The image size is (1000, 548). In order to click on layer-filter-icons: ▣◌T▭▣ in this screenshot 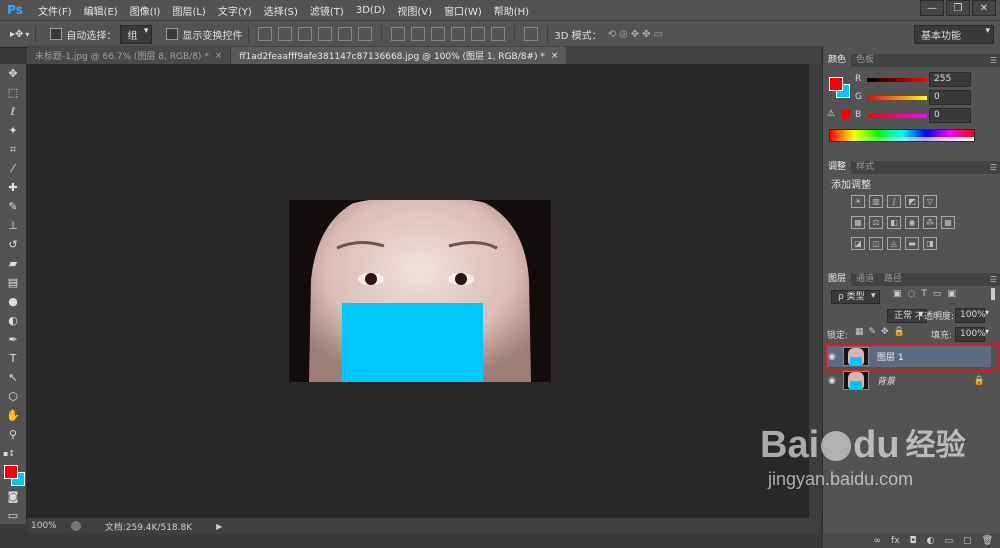, I will do `click(927, 294)`.